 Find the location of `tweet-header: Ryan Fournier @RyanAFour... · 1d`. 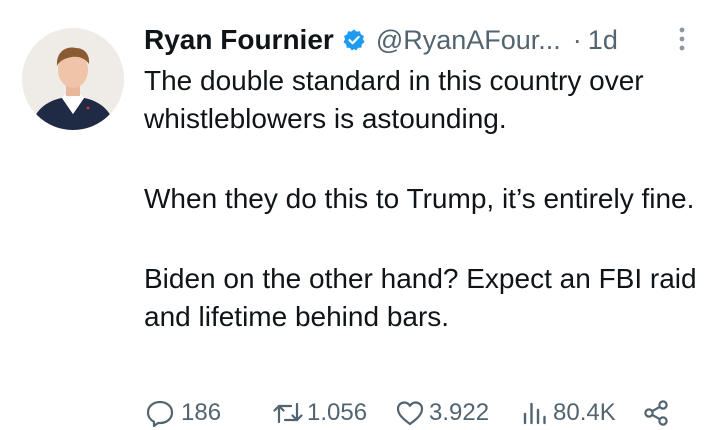

tweet-header: Ryan Fournier @RyanAFour... · 1d is located at coordinates (381, 40).